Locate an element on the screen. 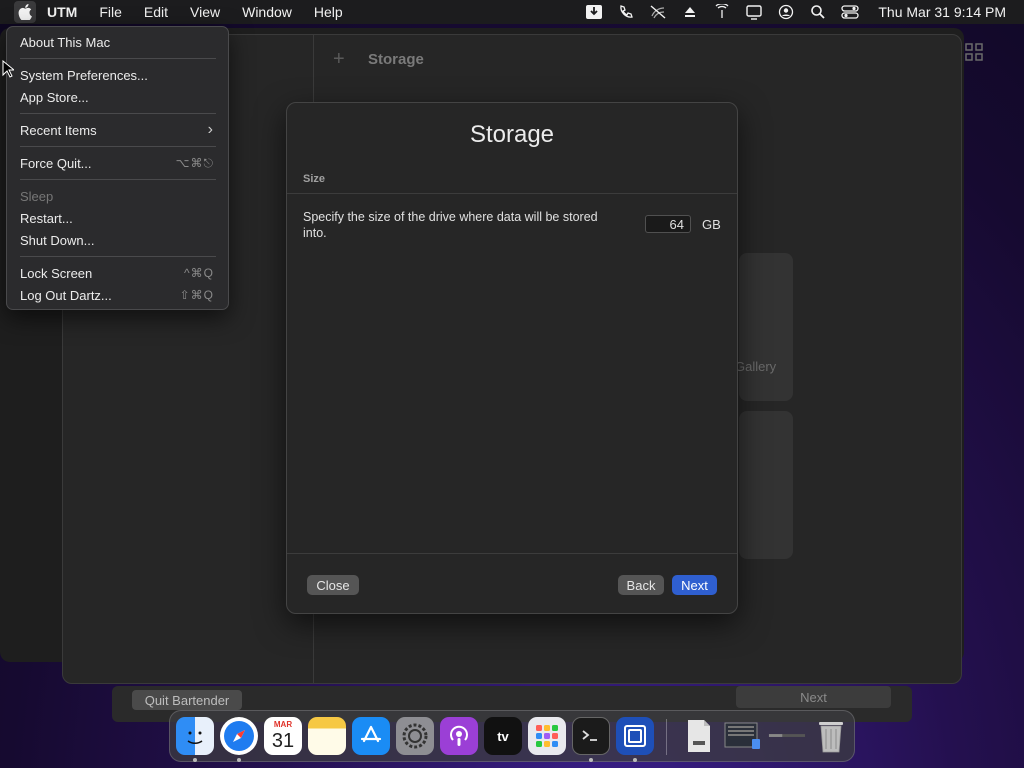 The image size is (1024, 768). menu-item-sleep: Sleep is located at coordinates (118, 196).